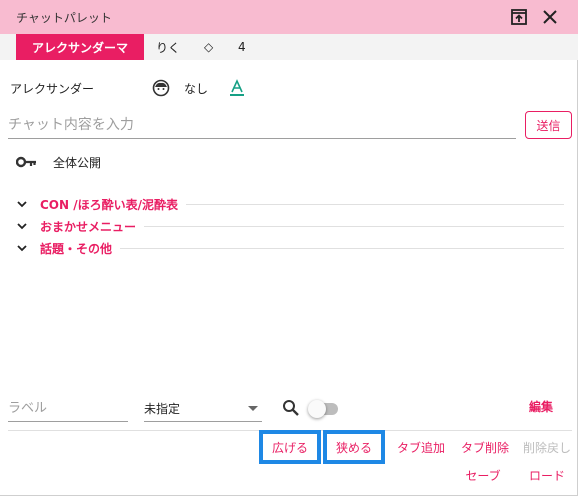 Image resolution: width=578 pixels, height=499 pixels. What do you see at coordinates (76, 248) in the screenshot?
I see `section-label: 話題・その他` at bounding box center [76, 248].